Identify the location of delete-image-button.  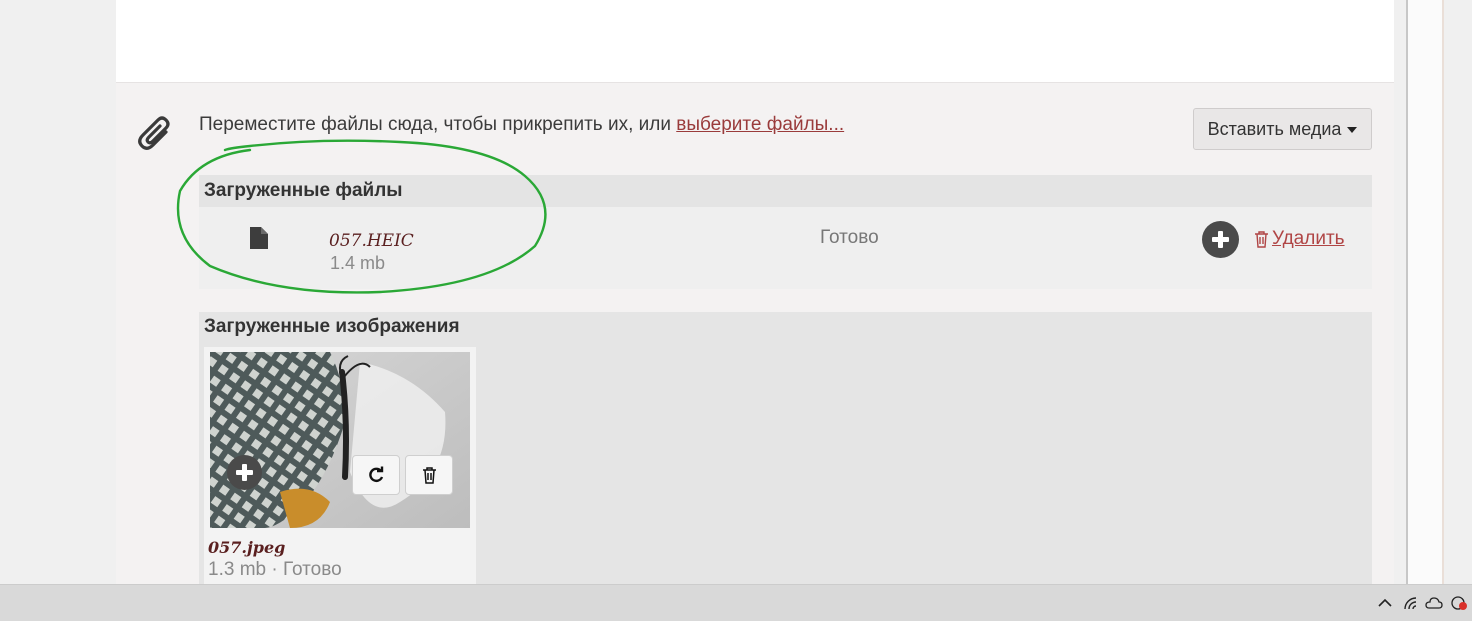
(429, 475).